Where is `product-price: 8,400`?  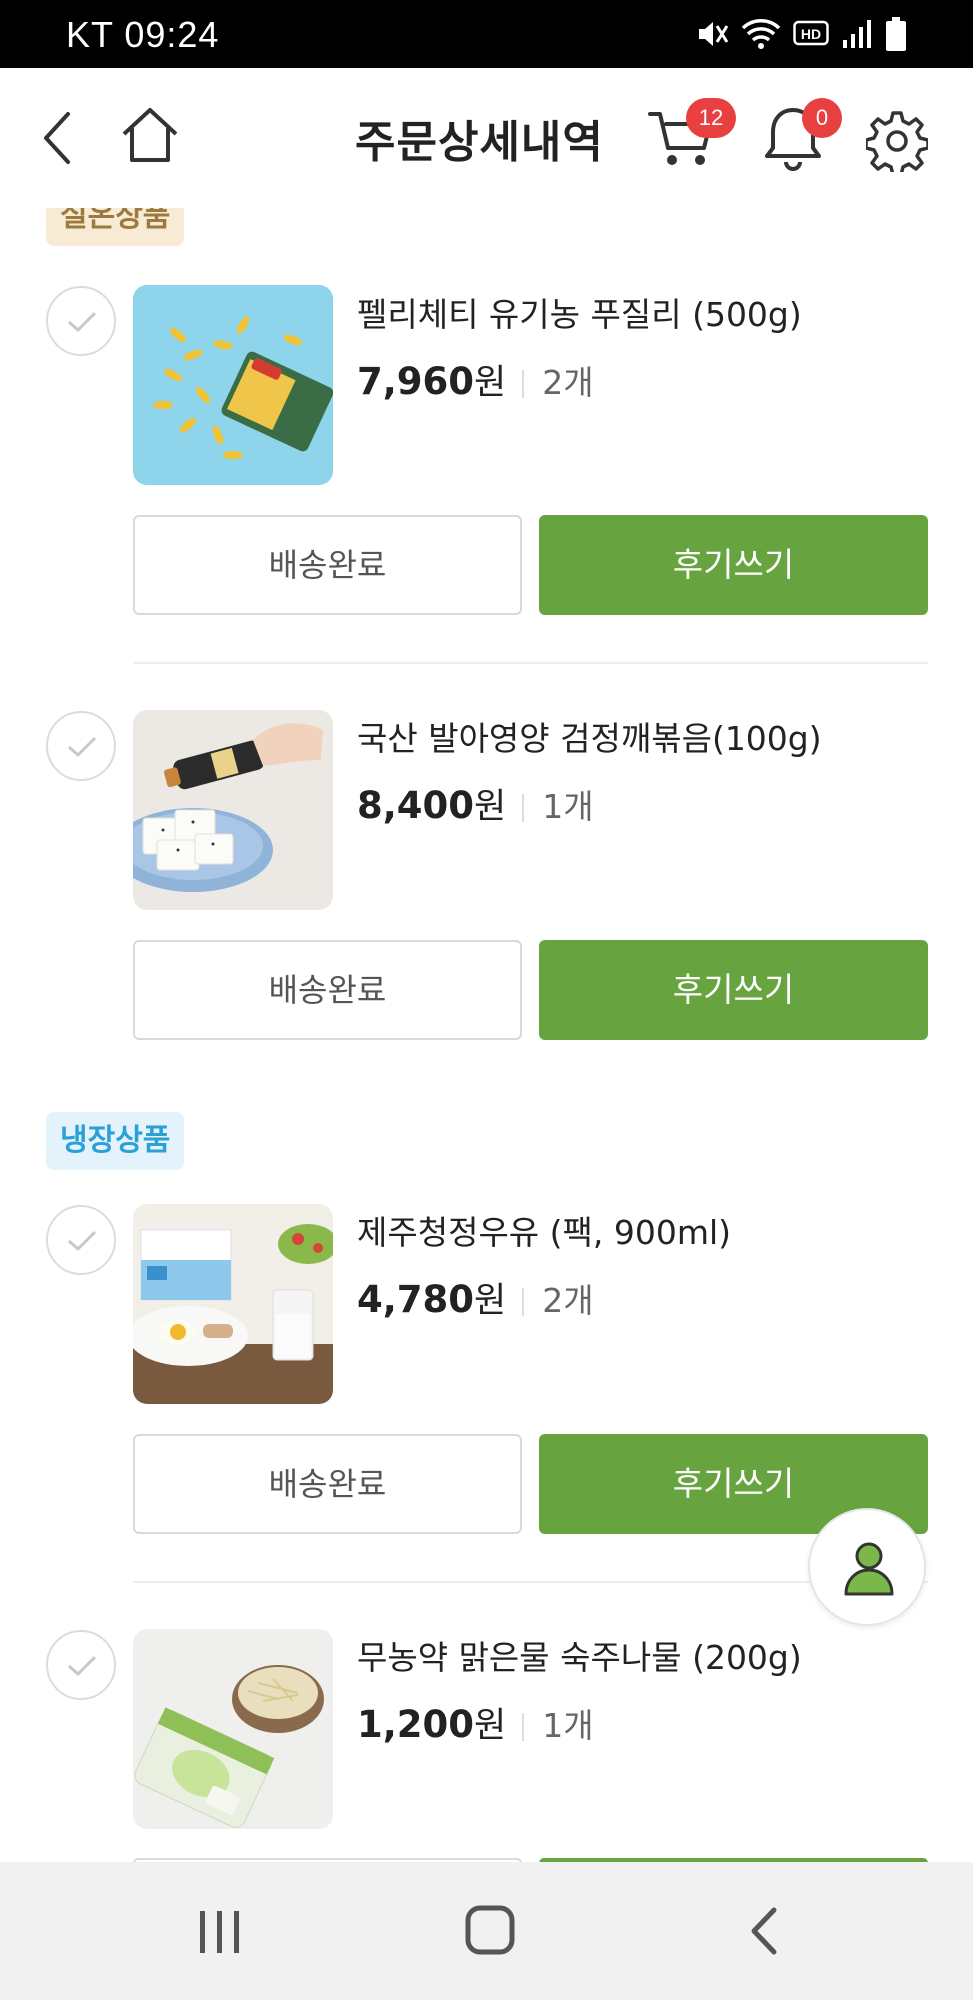
product-price: 8,400 is located at coordinates (416, 805).